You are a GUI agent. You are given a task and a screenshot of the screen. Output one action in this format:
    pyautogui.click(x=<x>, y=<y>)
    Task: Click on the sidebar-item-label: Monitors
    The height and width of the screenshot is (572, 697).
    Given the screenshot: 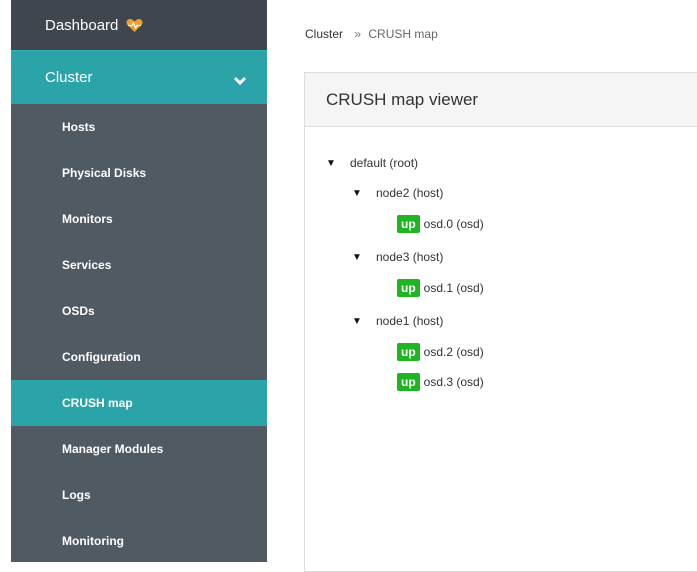 What is the action you would take?
    pyautogui.click(x=87, y=219)
    